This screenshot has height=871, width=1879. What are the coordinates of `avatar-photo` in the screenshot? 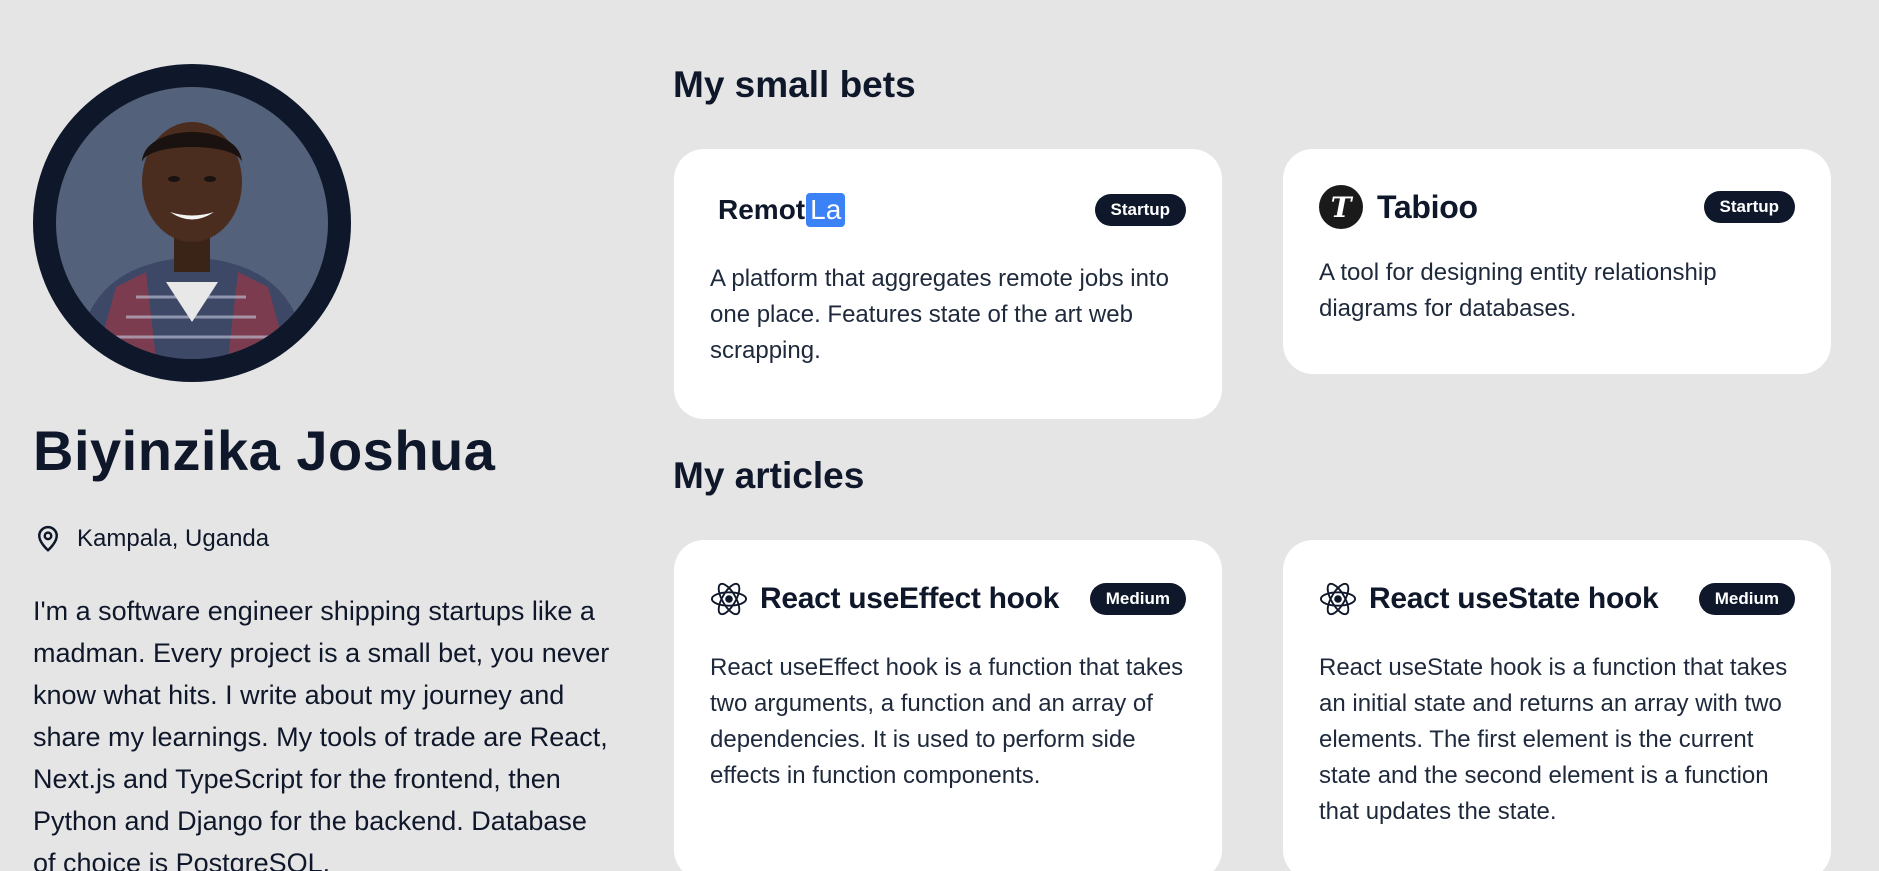 It's located at (192, 223).